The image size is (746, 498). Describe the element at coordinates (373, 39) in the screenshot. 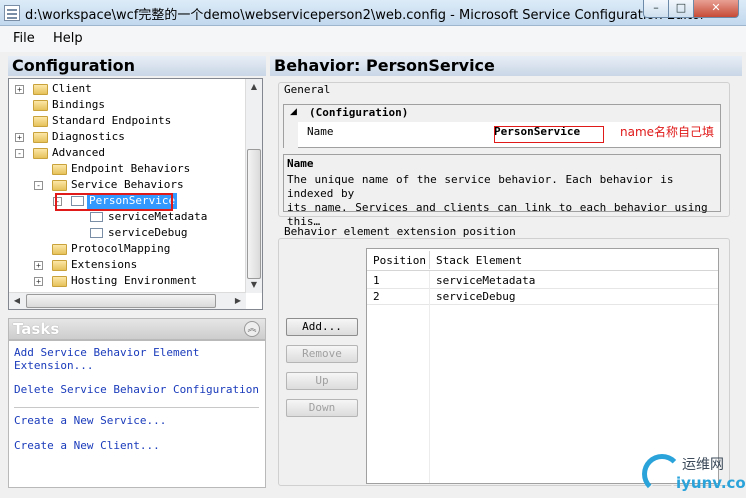

I see `menu-bar: File Help` at that location.